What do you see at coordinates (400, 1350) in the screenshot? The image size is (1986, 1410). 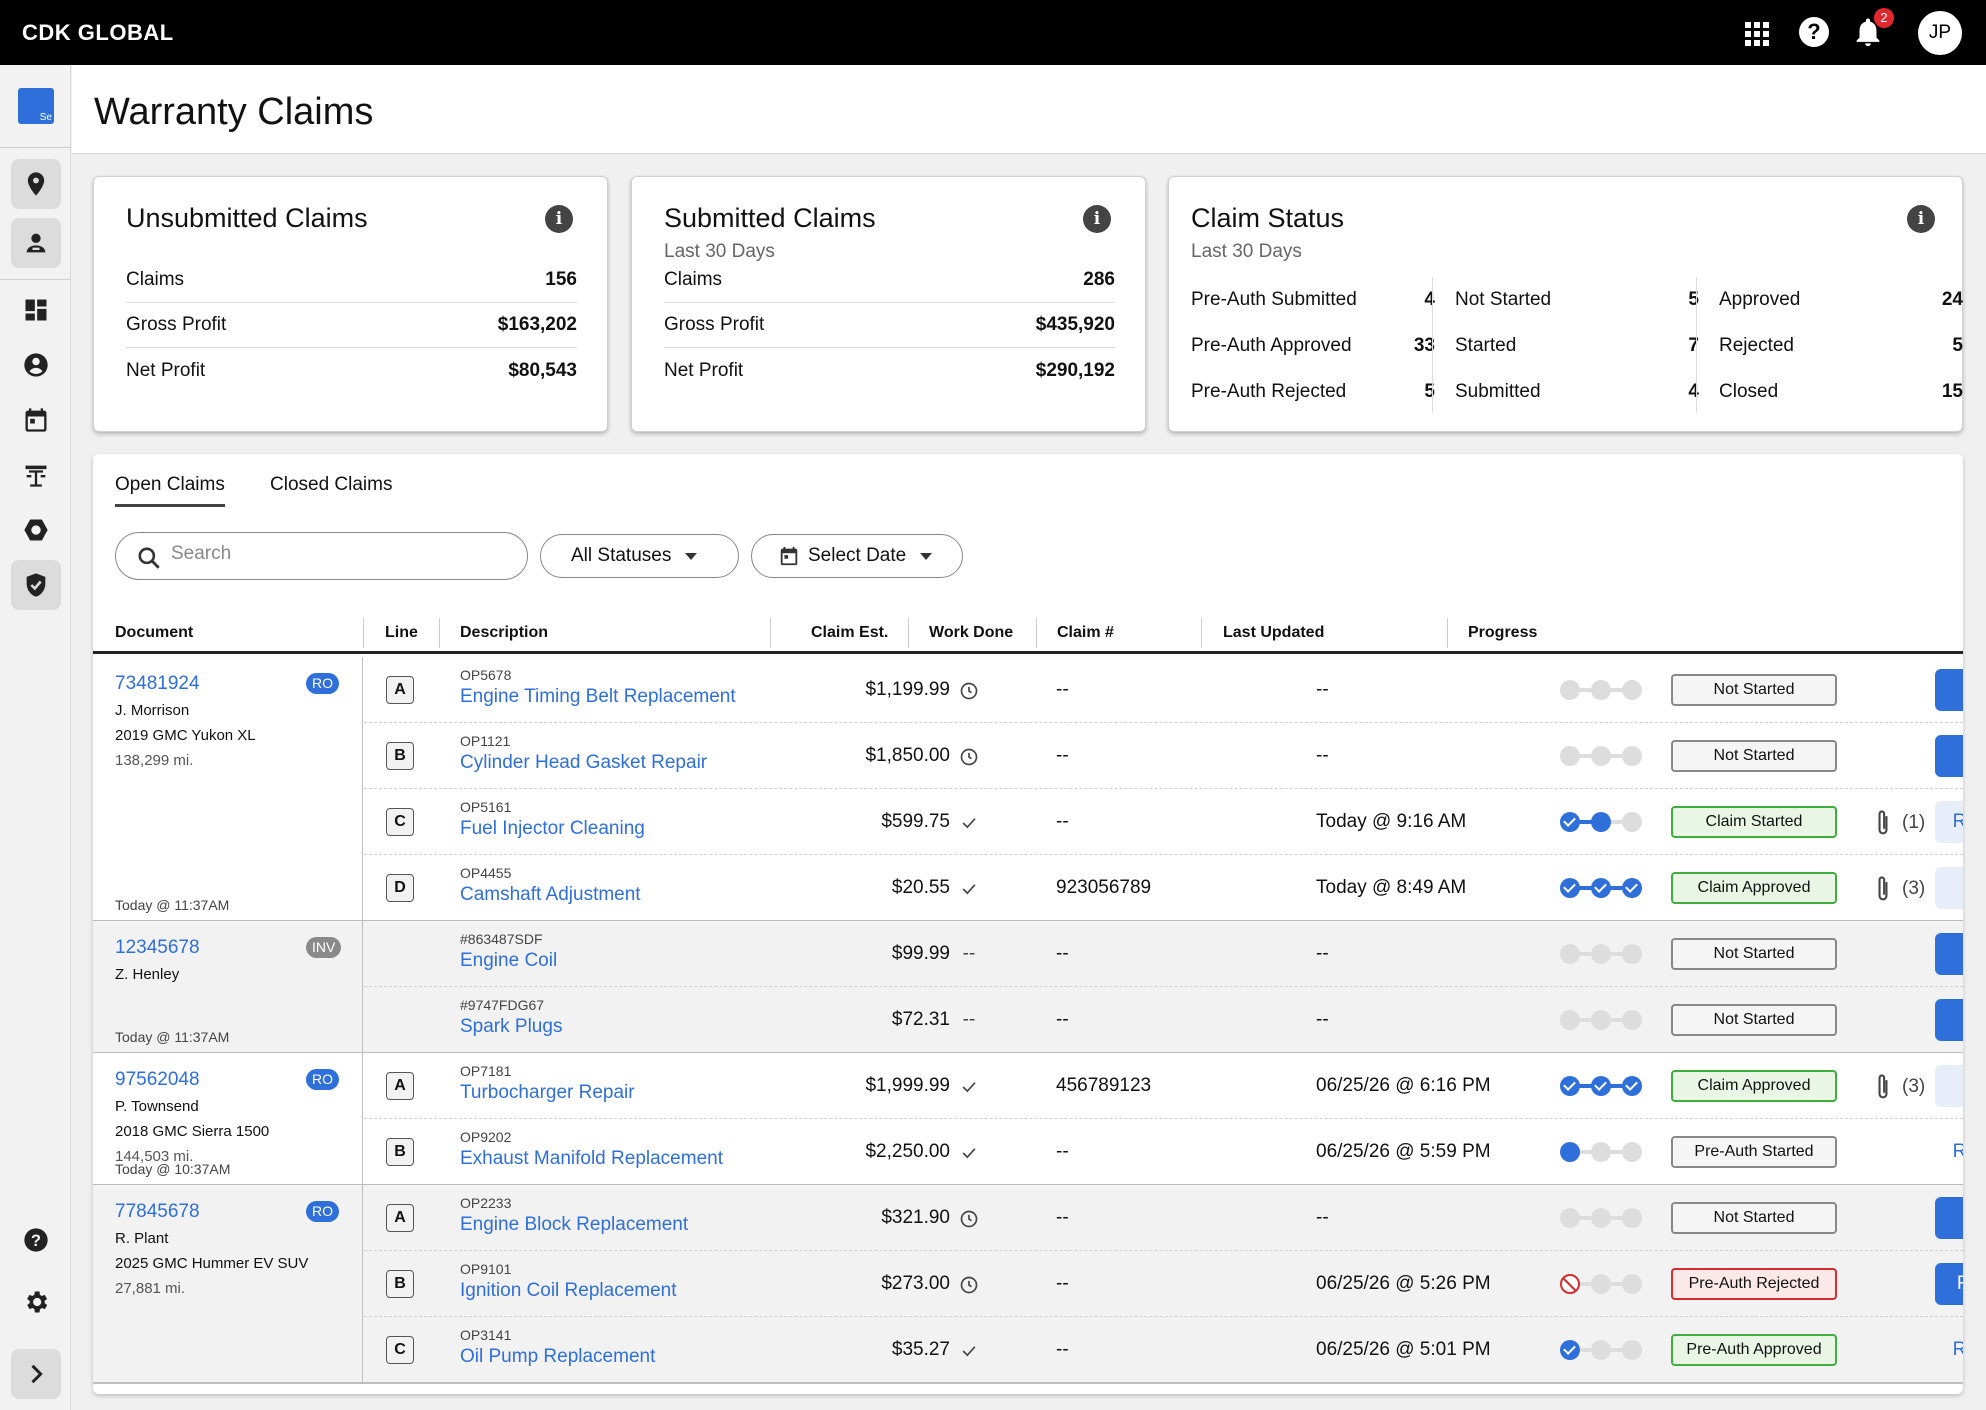 I see `line-letter: C` at bounding box center [400, 1350].